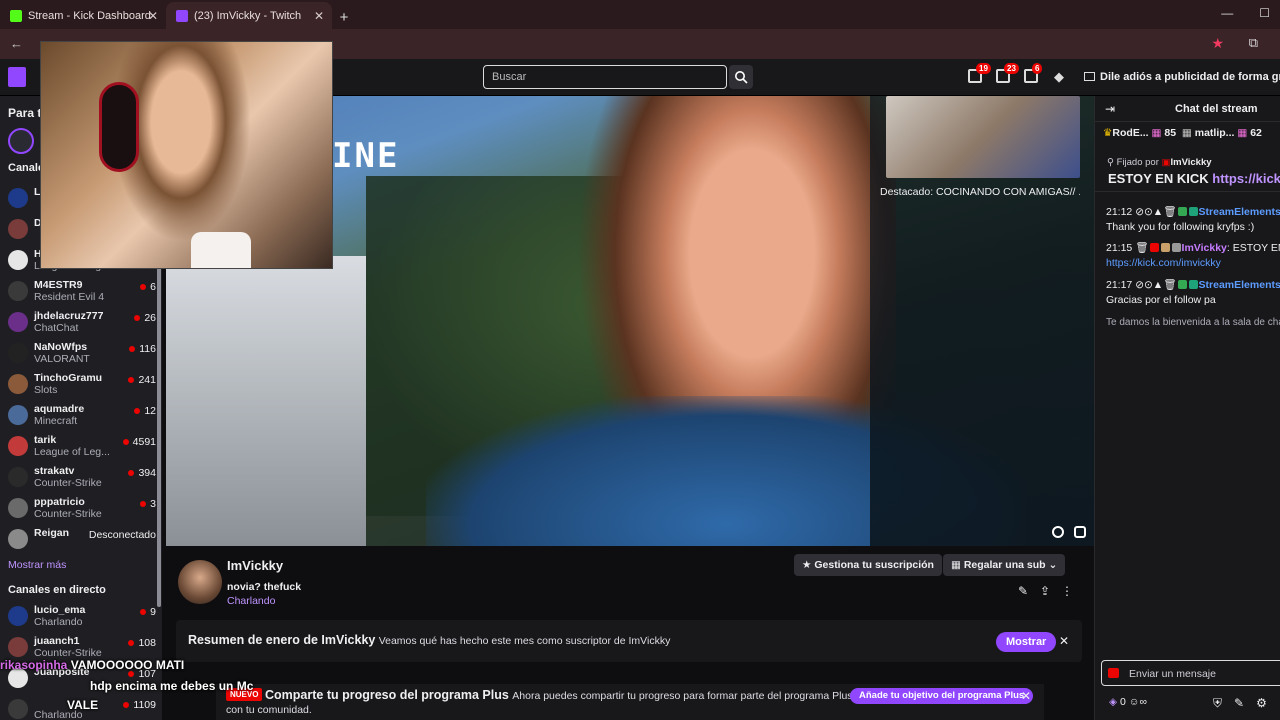  Describe the element at coordinates (82, 511) in the screenshot. I see `sidebar-channel: pppatricio Counter-Strike 3` at that location.